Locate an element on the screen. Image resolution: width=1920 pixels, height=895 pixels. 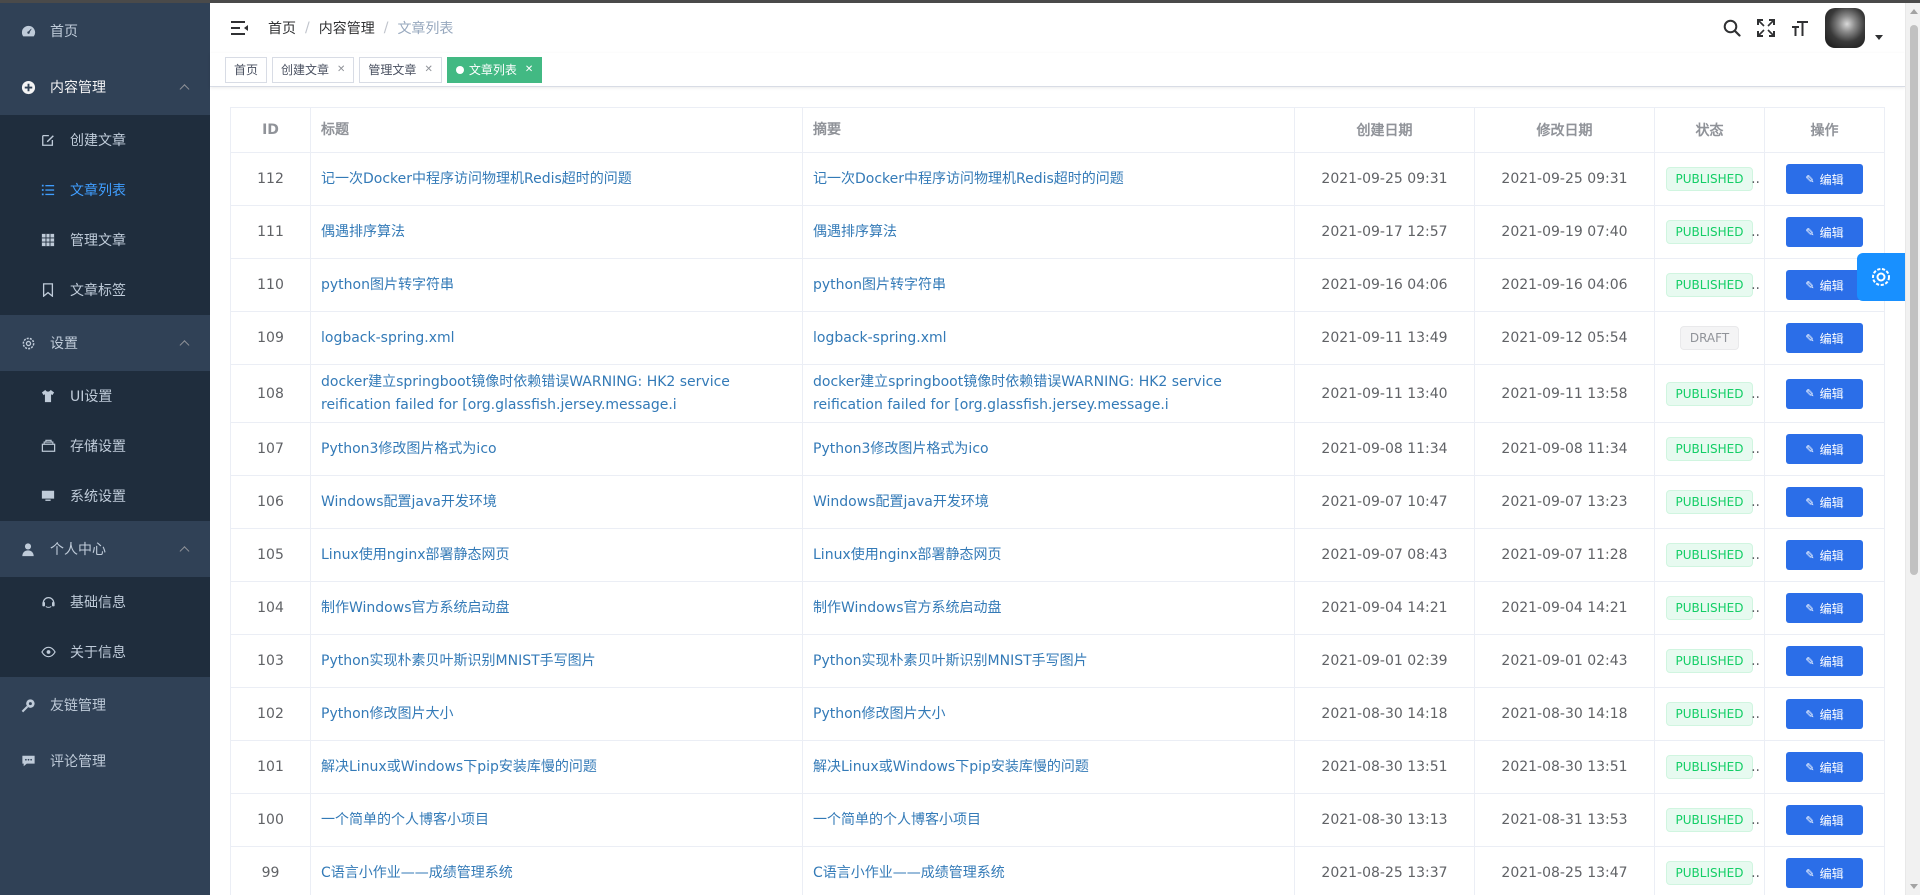
cell-summary-link: Linux使用nginx部署静态网页 is located at coordinates (1048, 555).